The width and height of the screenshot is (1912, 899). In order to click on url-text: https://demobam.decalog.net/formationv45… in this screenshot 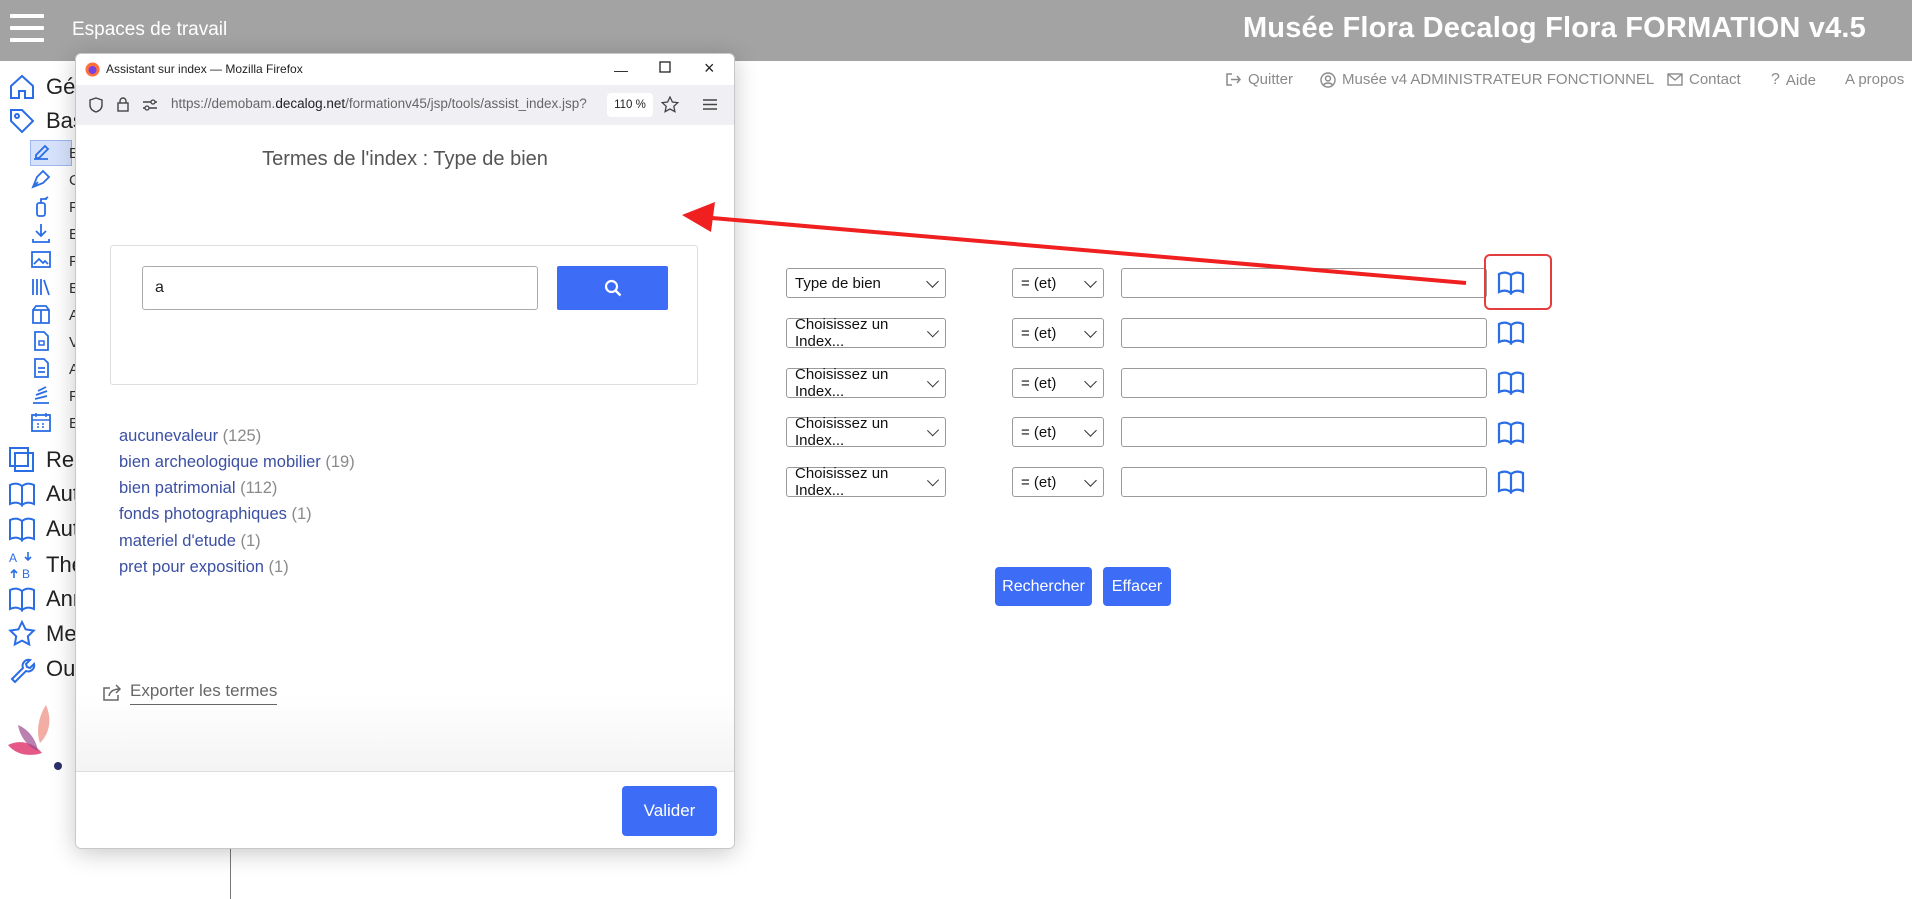, I will do `click(379, 103)`.